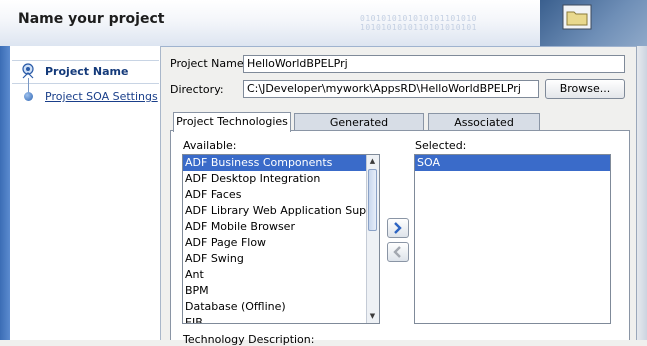 The height and width of the screenshot is (346, 647). What do you see at coordinates (281, 211) in the screenshot?
I see `list-item: ADF Library Web Application Support` at bounding box center [281, 211].